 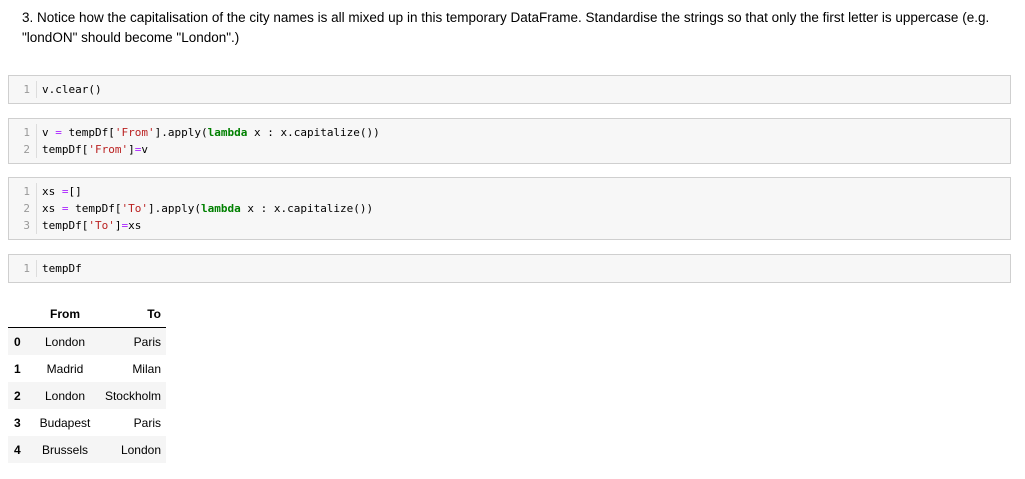 I want to click on code-token: ], so click(x=131, y=149).